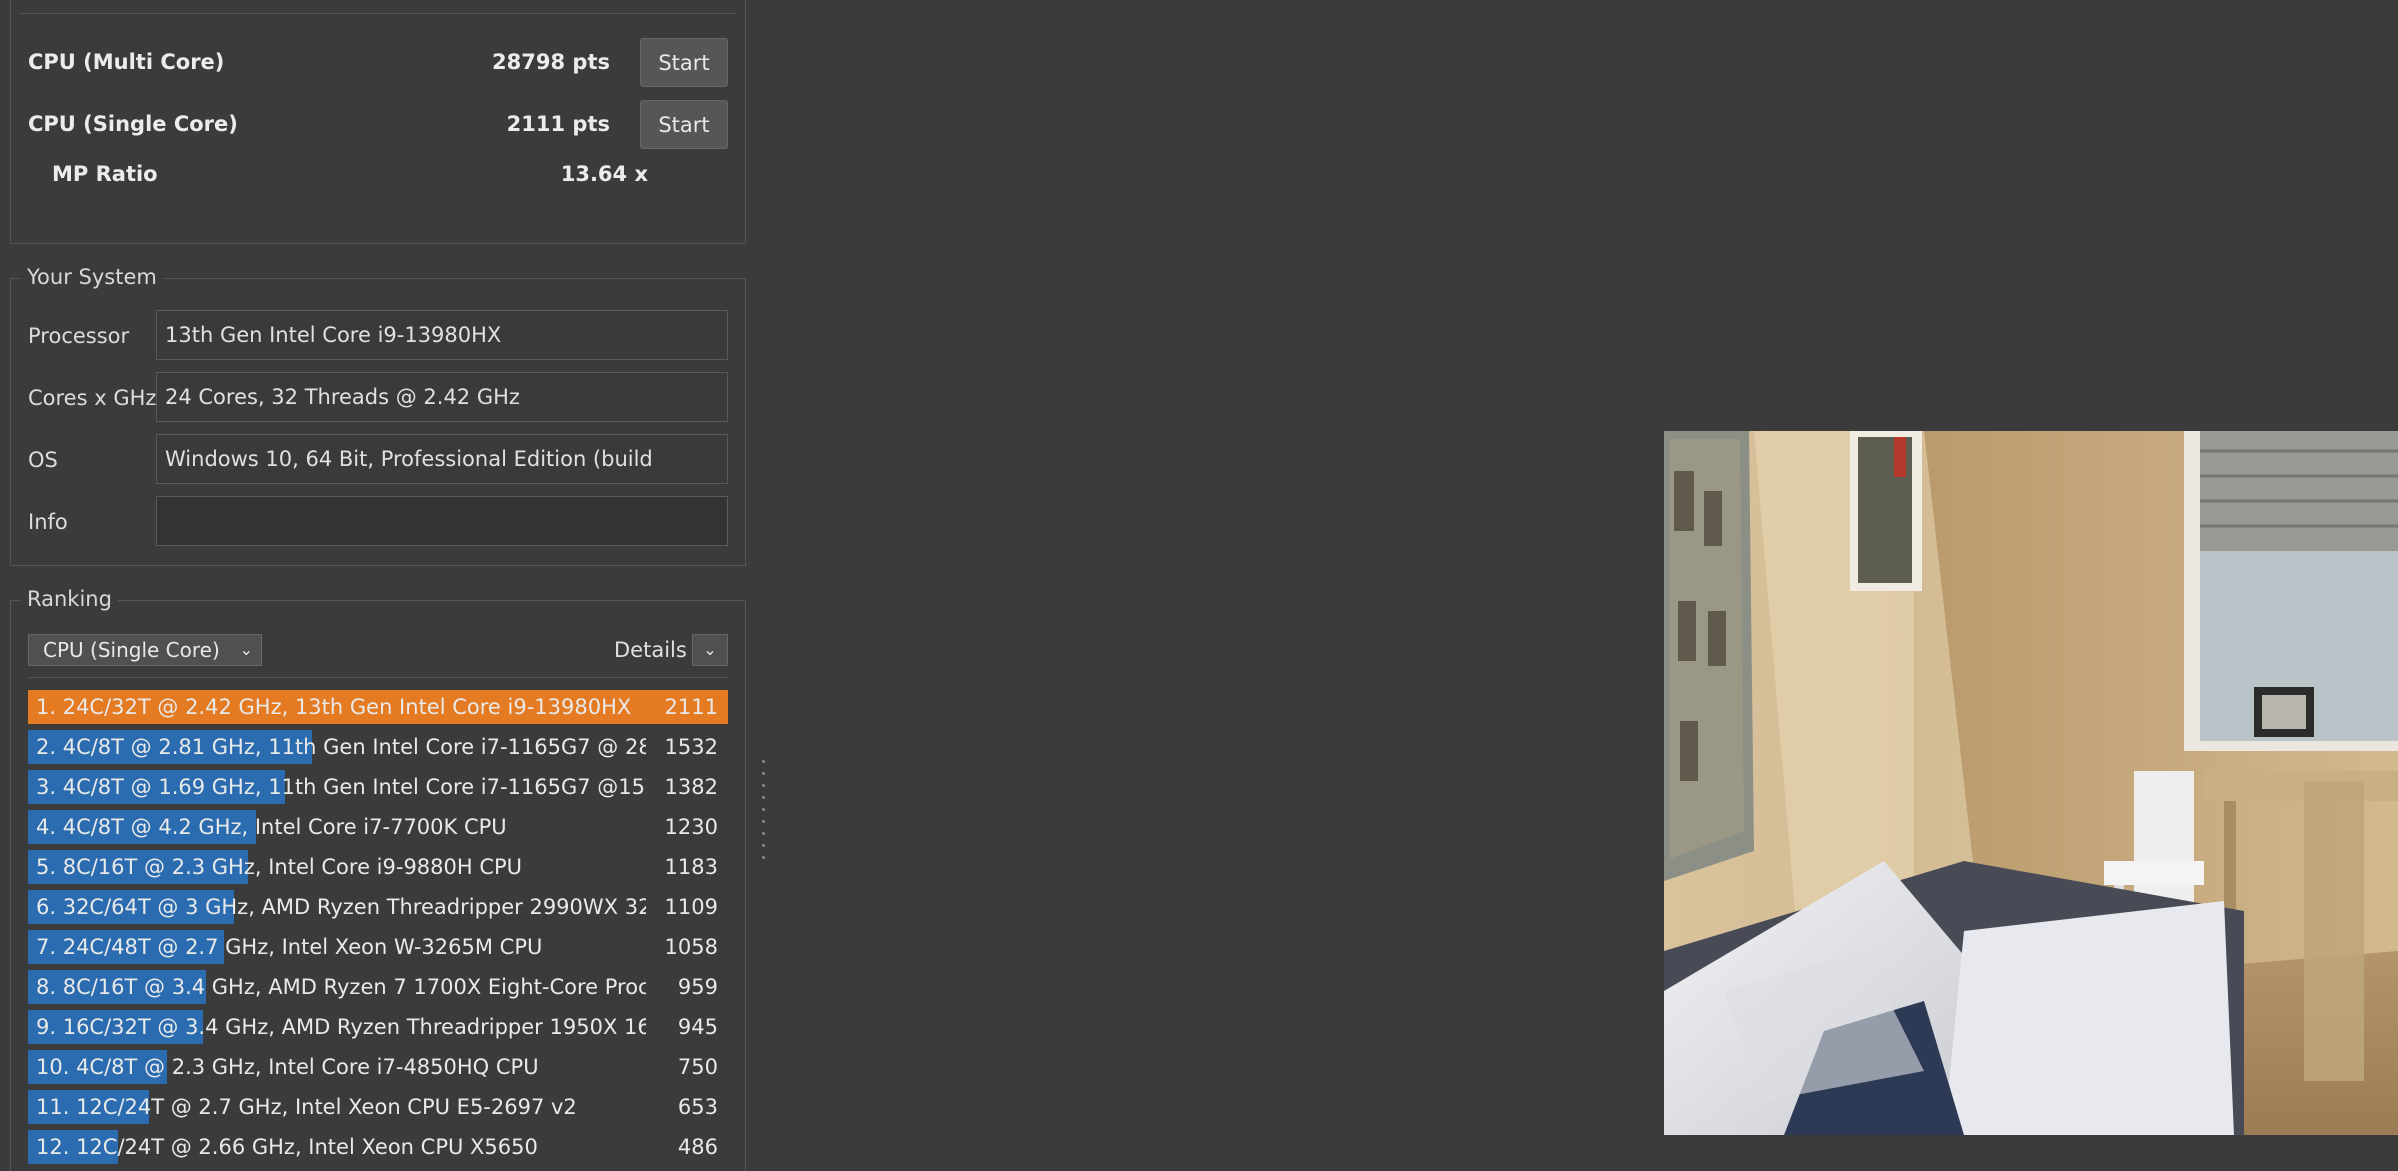 The width and height of the screenshot is (2398, 1171). Describe the element at coordinates (604, 174) in the screenshot. I see `mp-ratio-value: 13.64 x` at that location.